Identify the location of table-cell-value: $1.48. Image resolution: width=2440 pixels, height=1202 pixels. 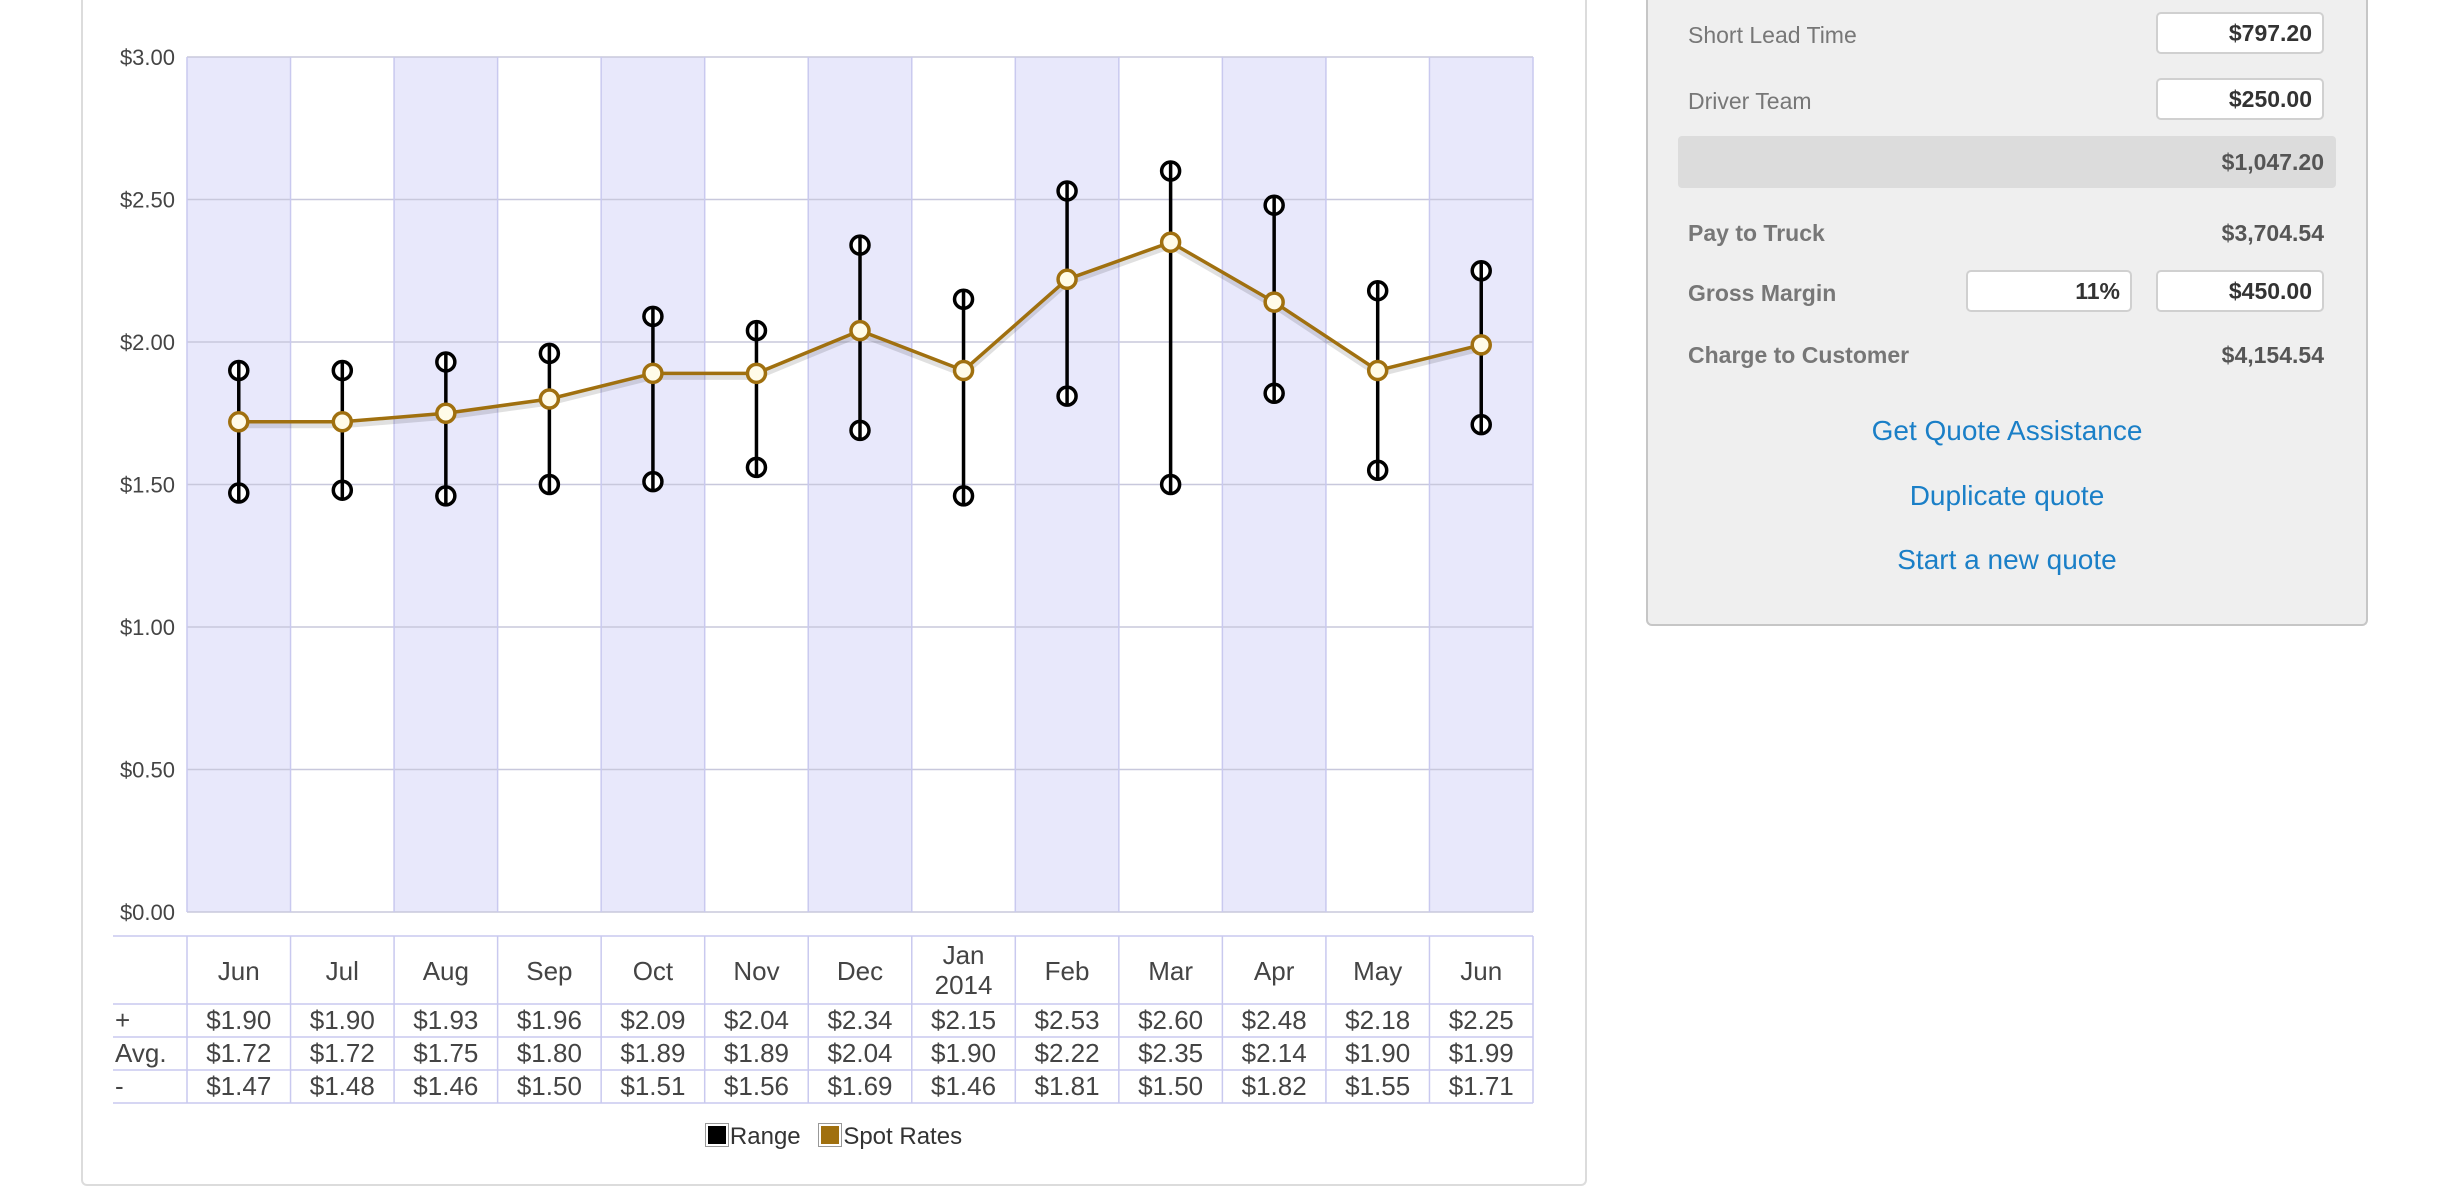
(342, 1086).